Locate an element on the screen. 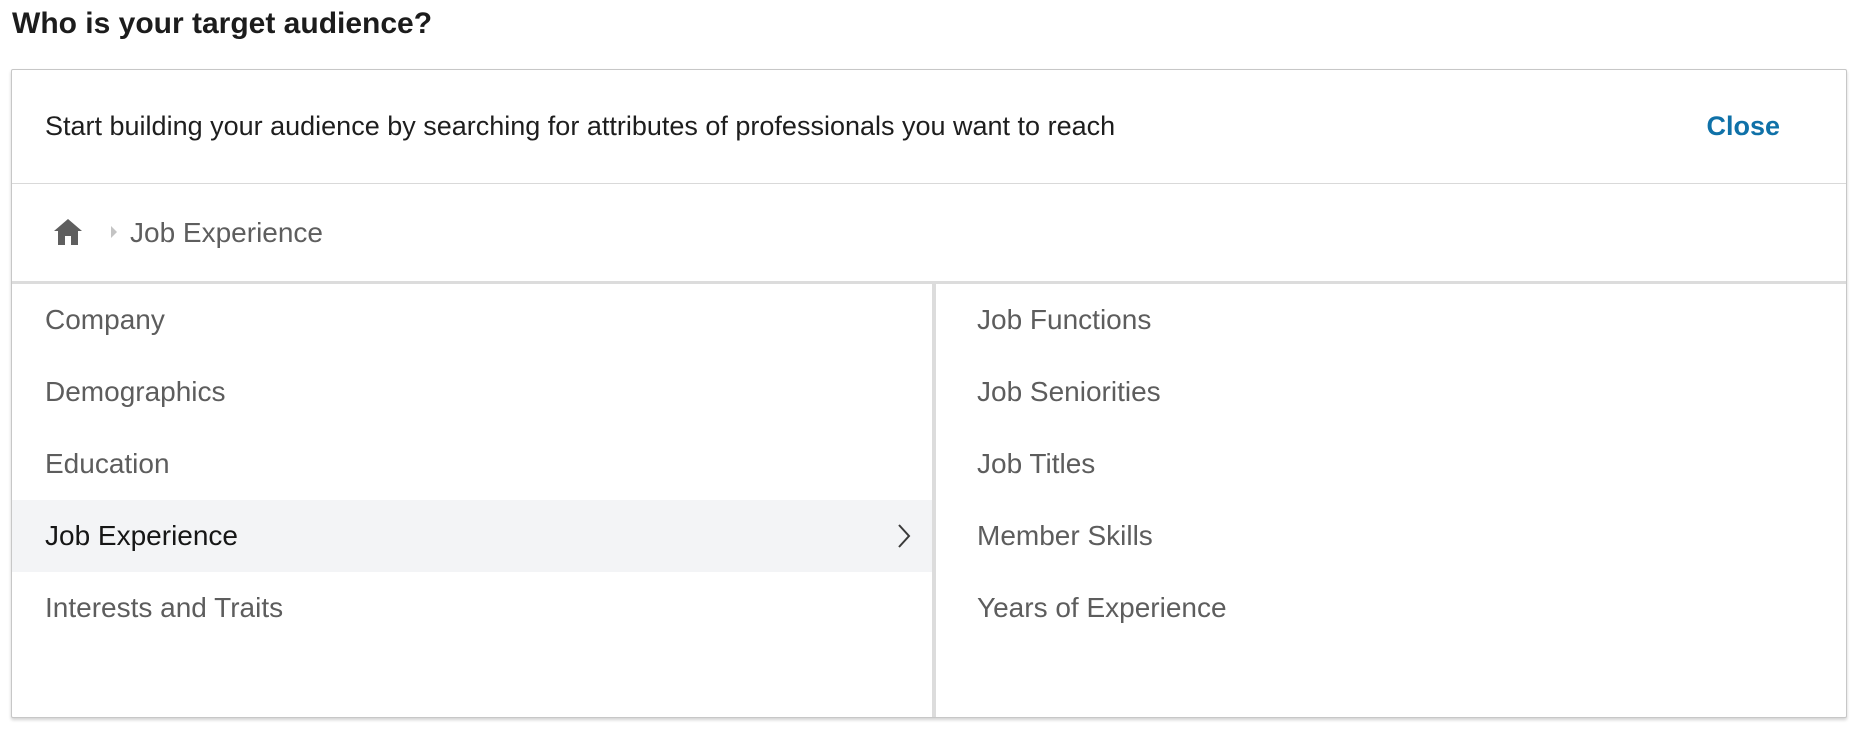 The width and height of the screenshot is (1862, 736). close-button: Close is located at coordinates (1743, 126).